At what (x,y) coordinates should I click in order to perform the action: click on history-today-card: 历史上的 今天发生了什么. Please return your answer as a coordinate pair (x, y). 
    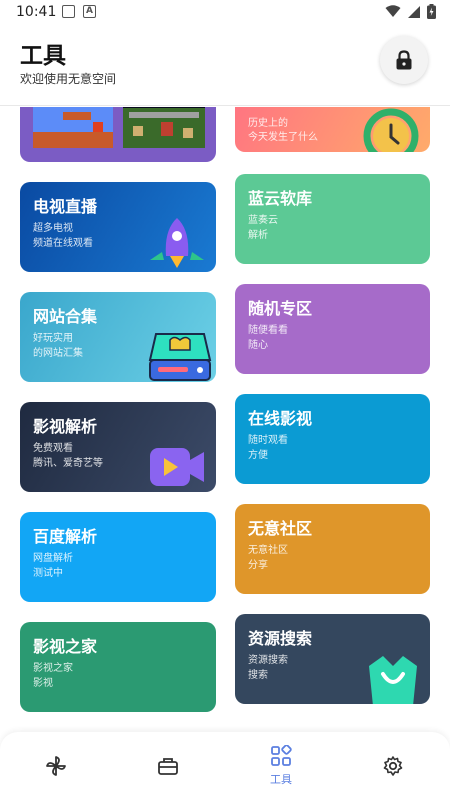
    Looking at the image, I should click on (332, 129).